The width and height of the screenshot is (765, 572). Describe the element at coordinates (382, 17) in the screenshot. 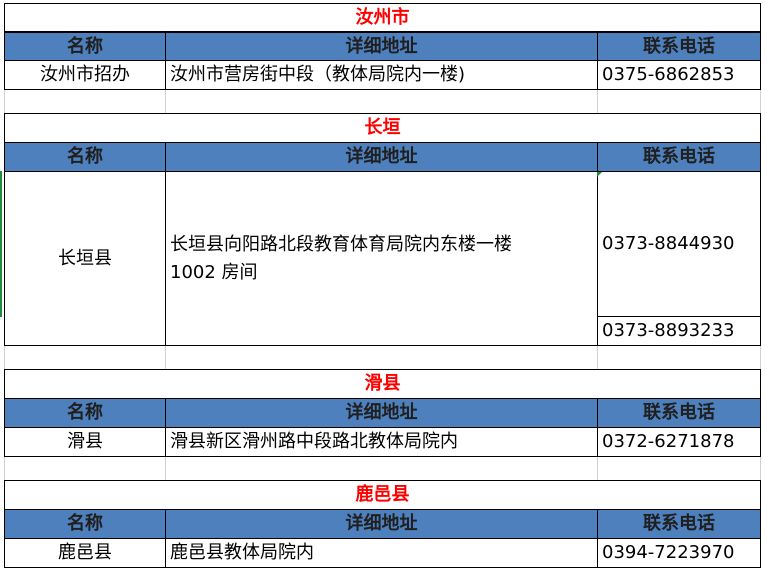

I see `section-title-ruzhou: 汝州市` at that location.